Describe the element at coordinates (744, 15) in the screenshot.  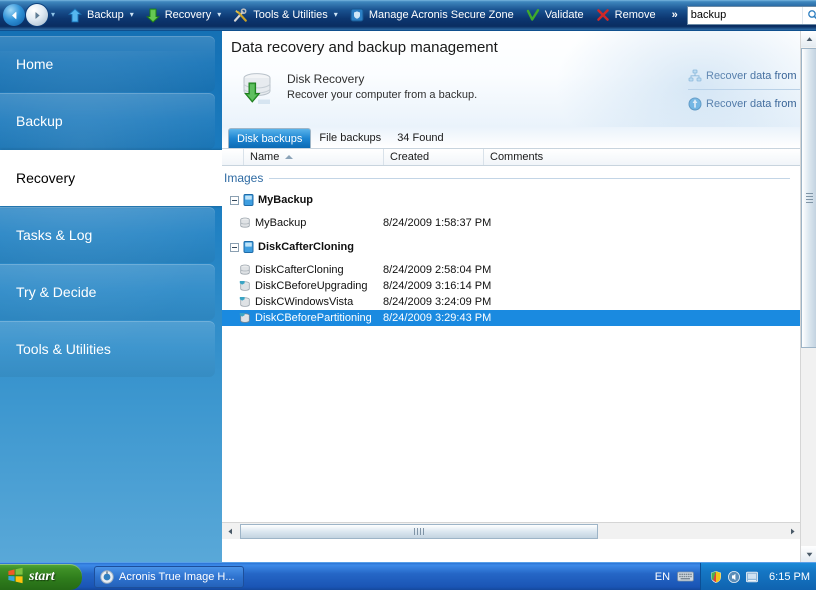
I see `search-input` at that location.